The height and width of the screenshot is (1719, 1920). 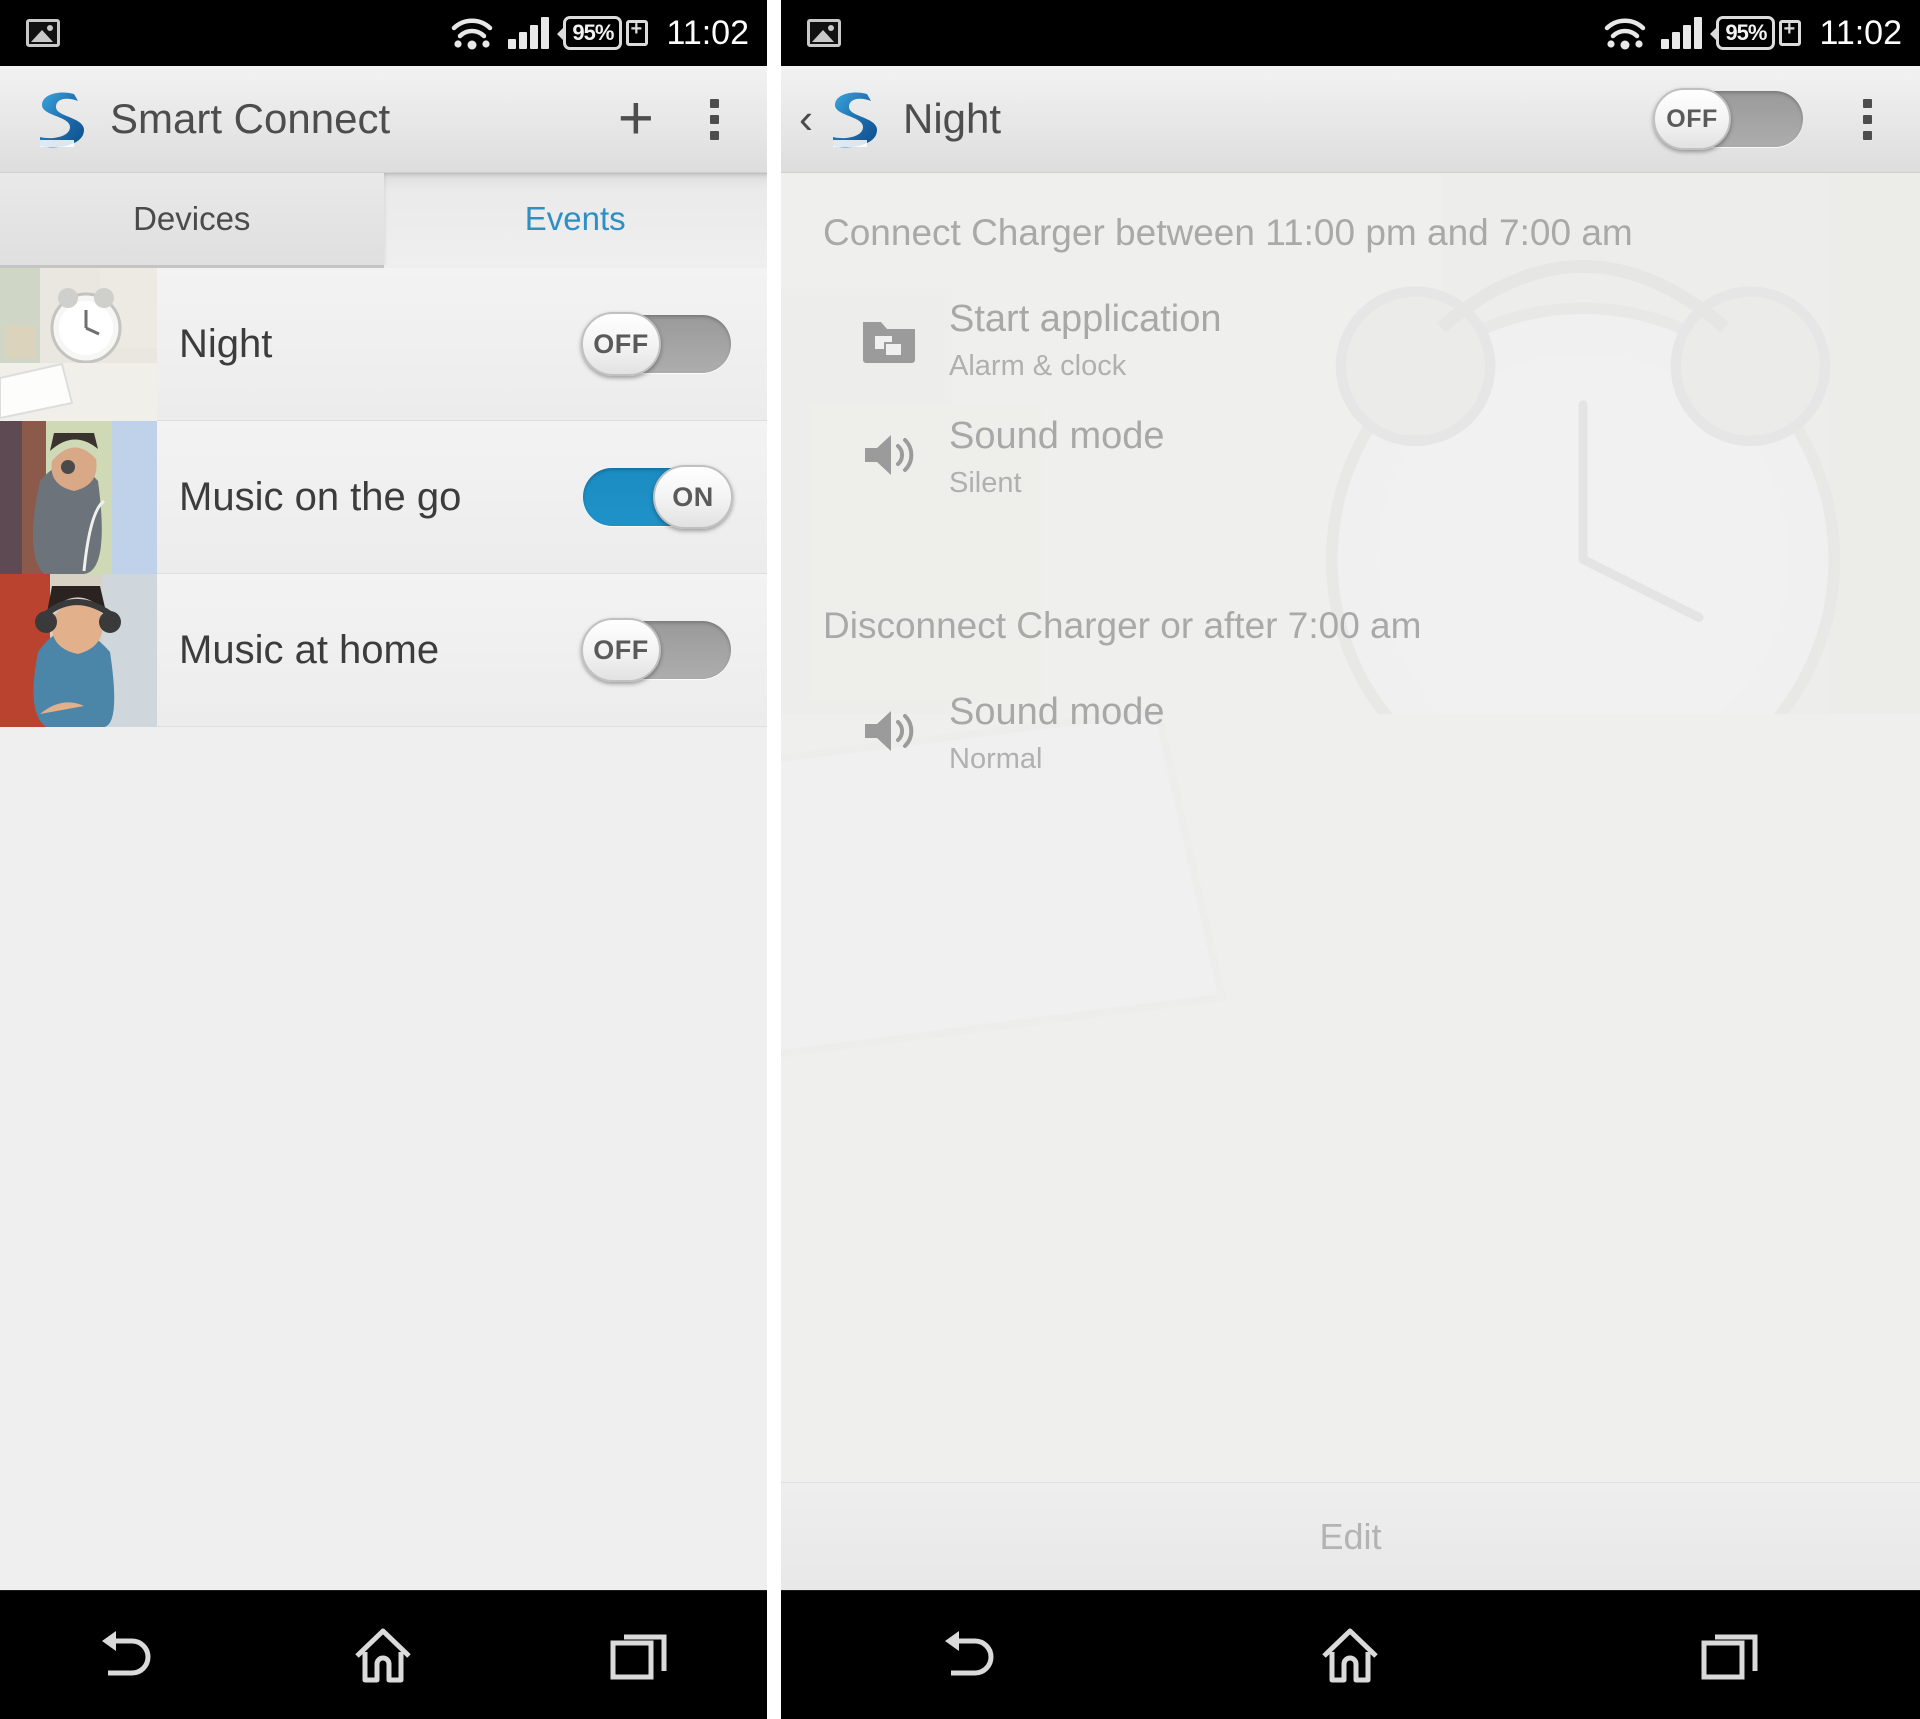 What do you see at coordinates (1122, 625) in the screenshot?
I see `section-title-disconnect: Disconnect Charger or after 7:00 am` at bounding box center [1122, 625].